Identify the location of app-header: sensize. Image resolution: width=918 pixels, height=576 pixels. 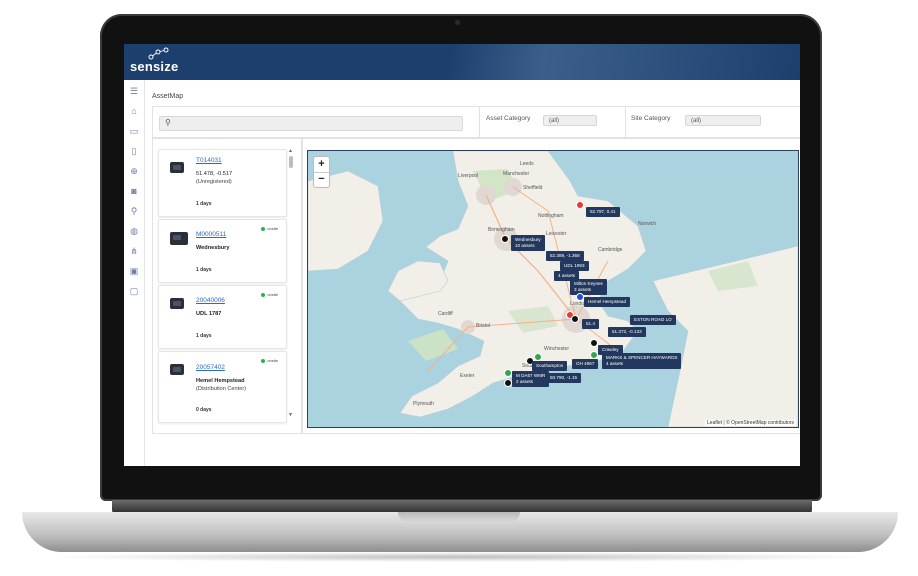
(462, 62).